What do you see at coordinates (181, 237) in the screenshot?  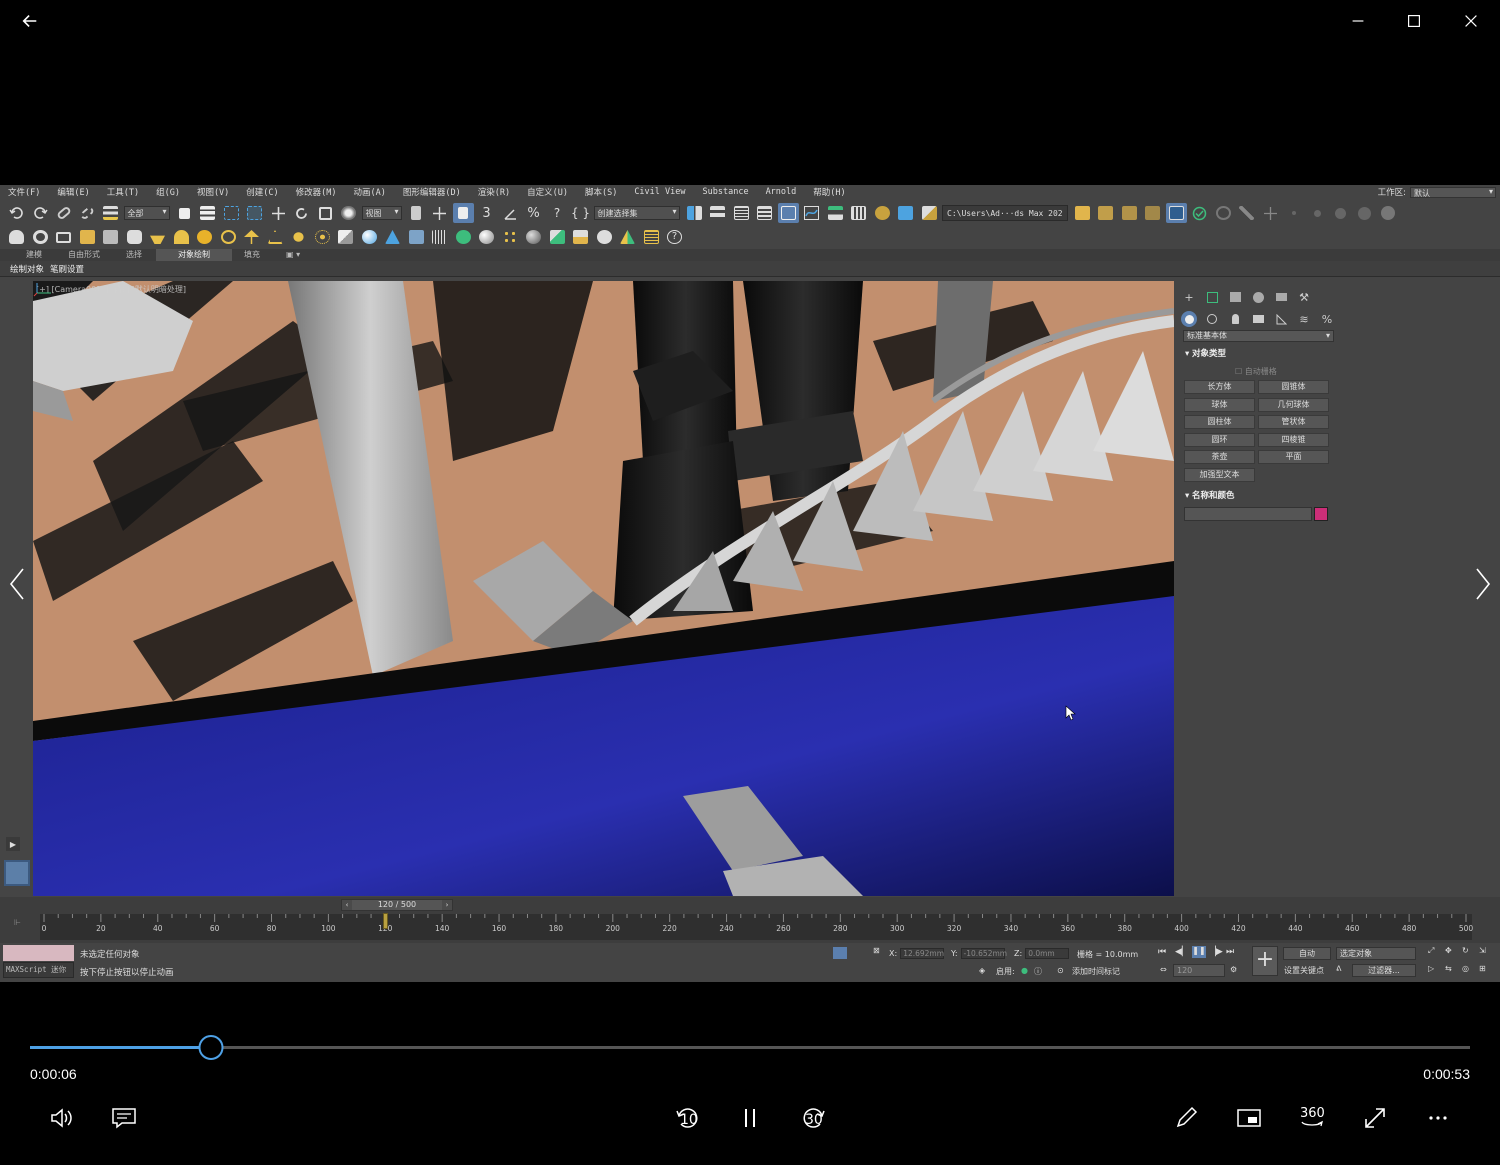 I see `light-half-icon` at bounding box center [181, 237].